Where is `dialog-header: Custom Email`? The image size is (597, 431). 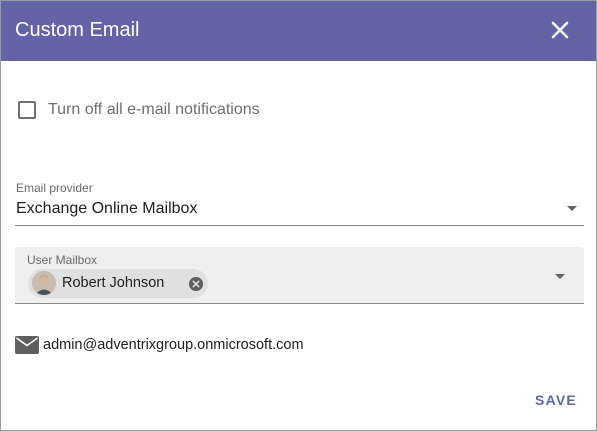 dialog-header: Custom Email is located at coordinates (298, 31).